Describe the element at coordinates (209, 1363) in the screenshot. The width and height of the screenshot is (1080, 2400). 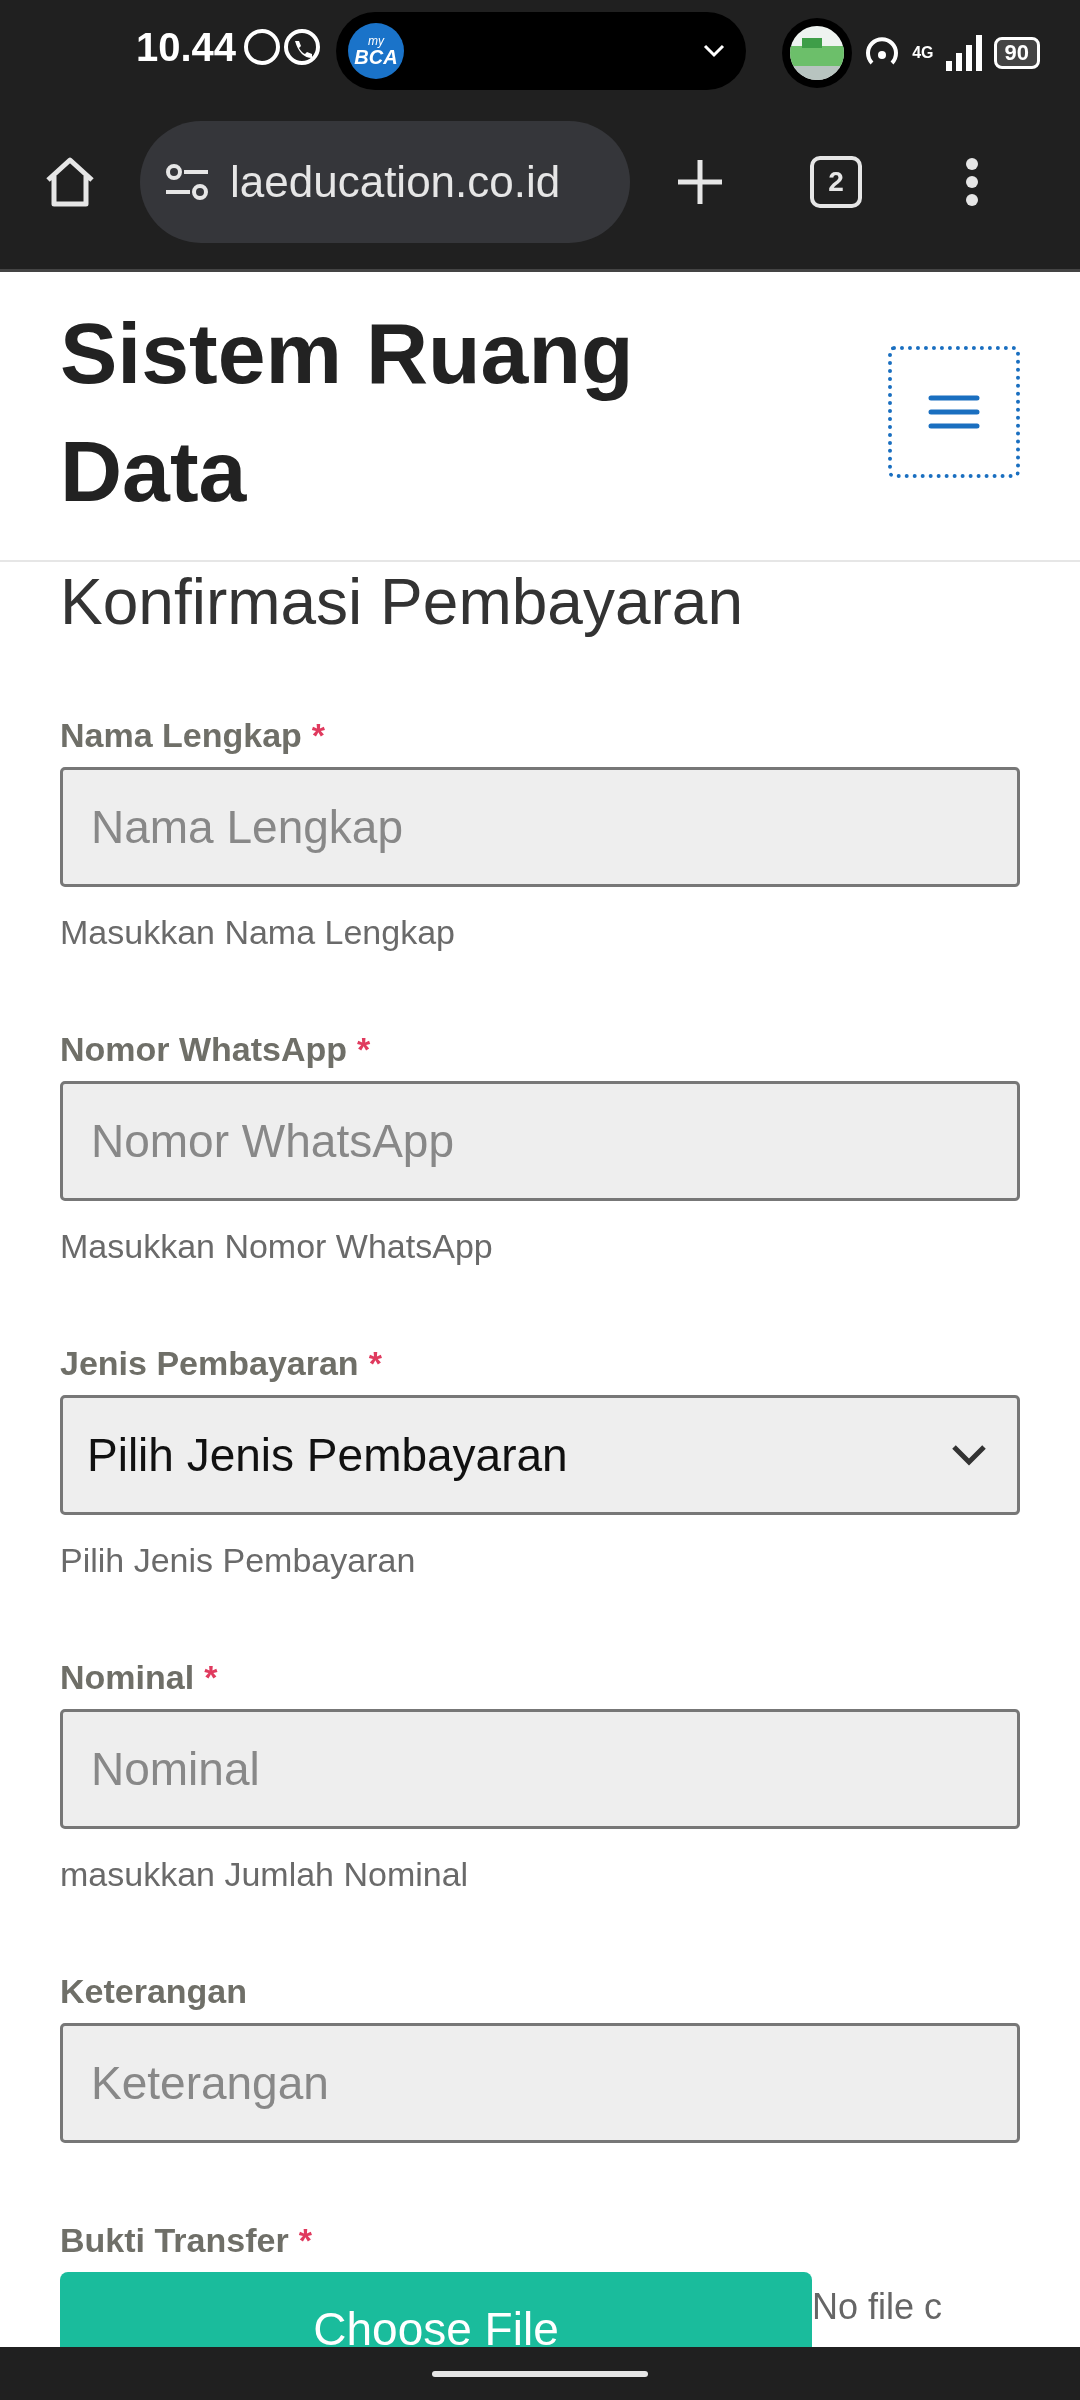
I see `field-label: Jenis Pembayaran` at that location.